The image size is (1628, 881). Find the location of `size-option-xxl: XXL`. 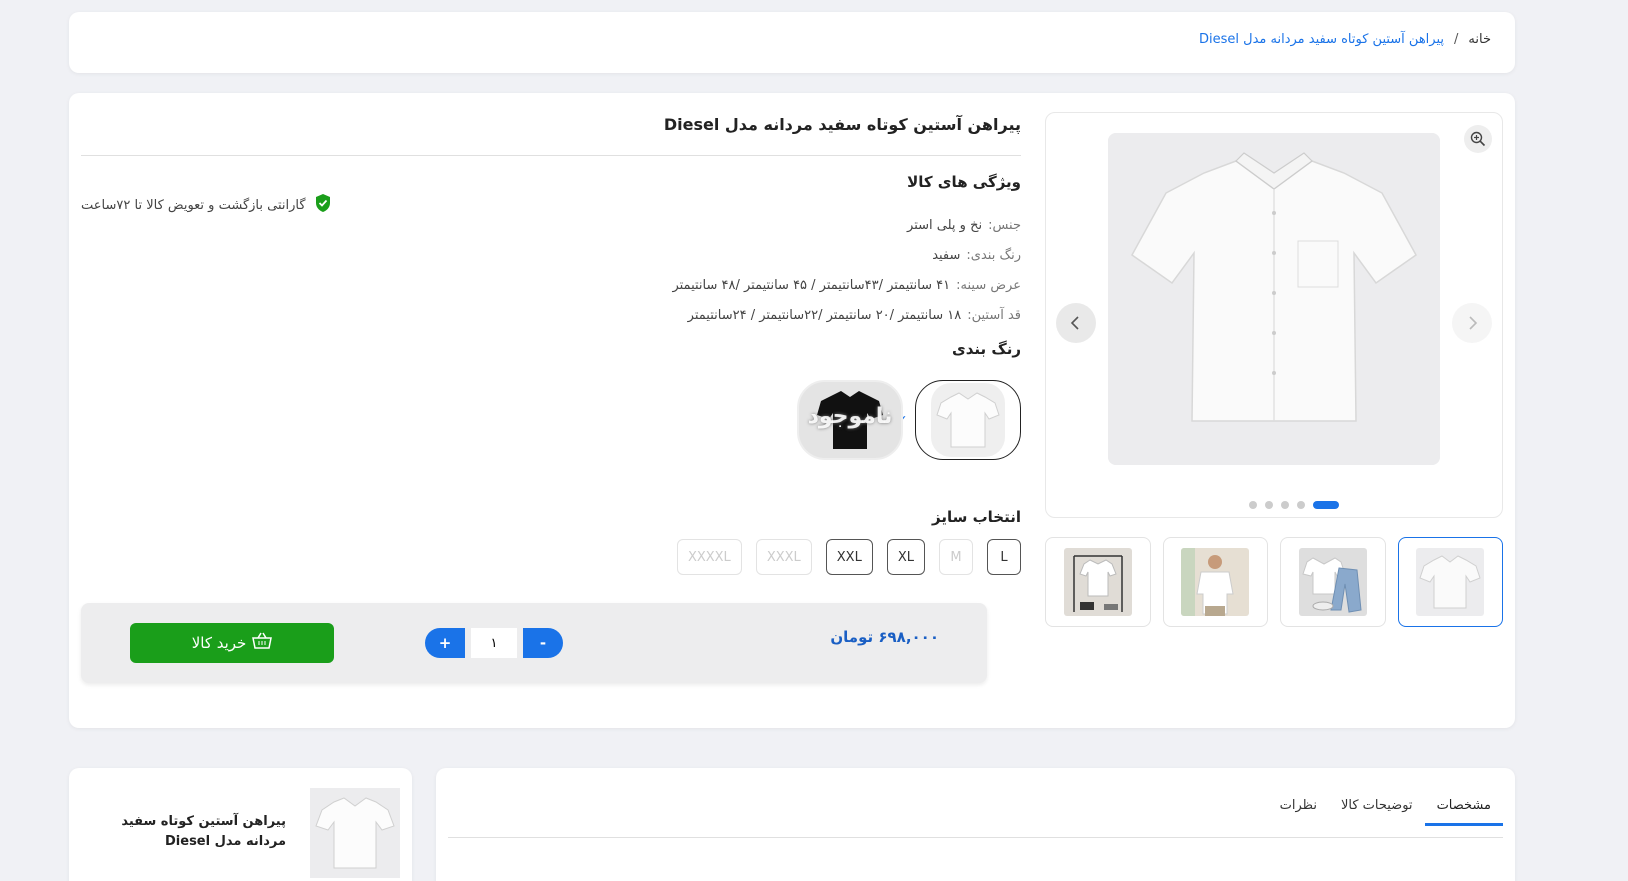

size-option-xxl: XXL is located at coordinates (849, 557).